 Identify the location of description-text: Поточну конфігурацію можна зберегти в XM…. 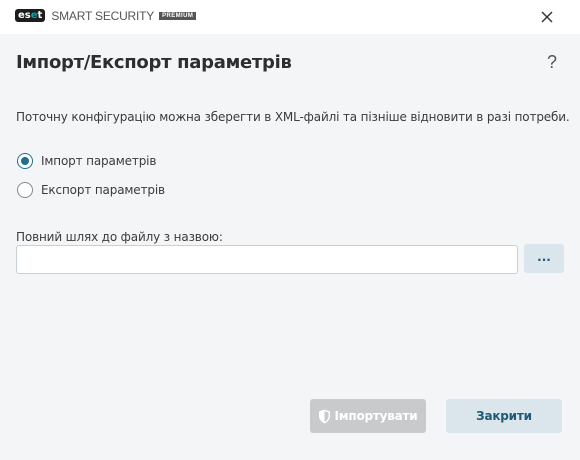
(293, 117).